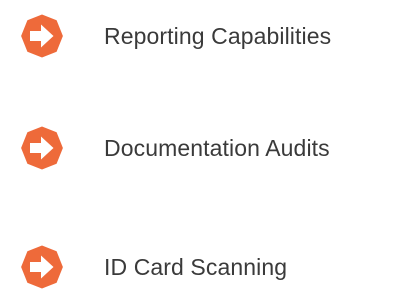 The image size is (405, 294). I want to click on feature-label: Documentation Audits, so click(217, 148).